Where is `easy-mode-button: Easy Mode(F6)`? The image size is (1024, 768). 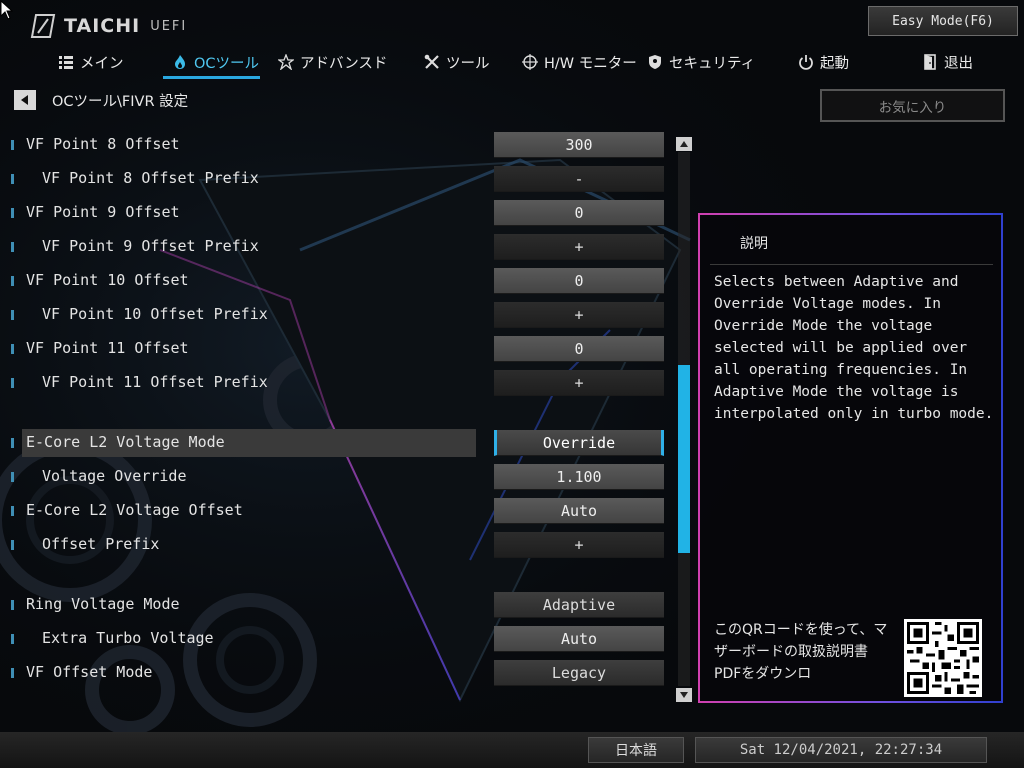
easy-mode-button: Easy Mode(F6) is located at coordinates (943, 21).